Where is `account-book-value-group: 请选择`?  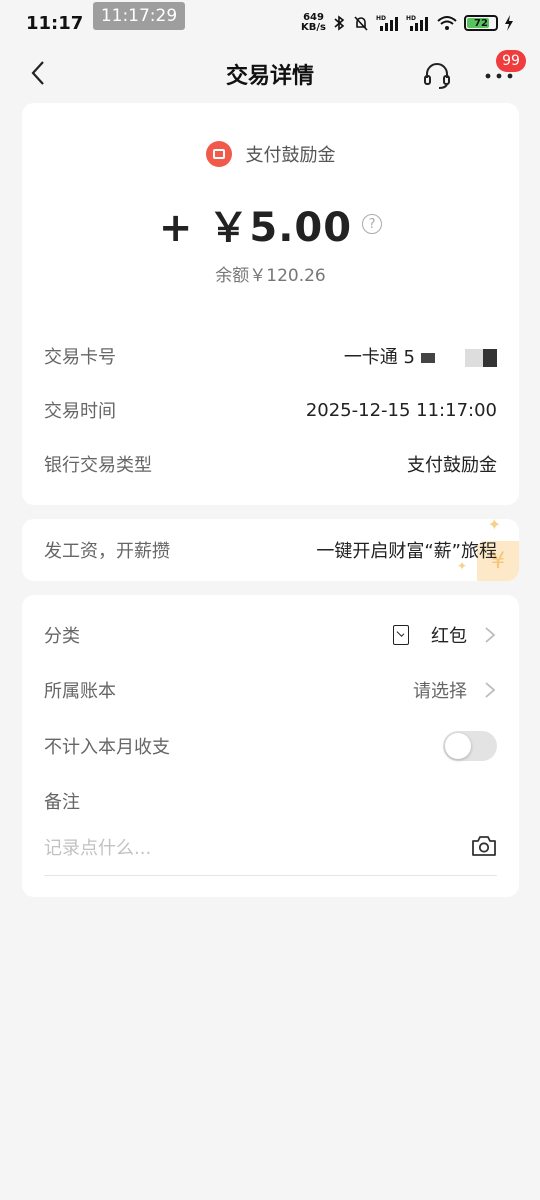
account-book-value-group: 请选择 is located at coordinates (455, 690).